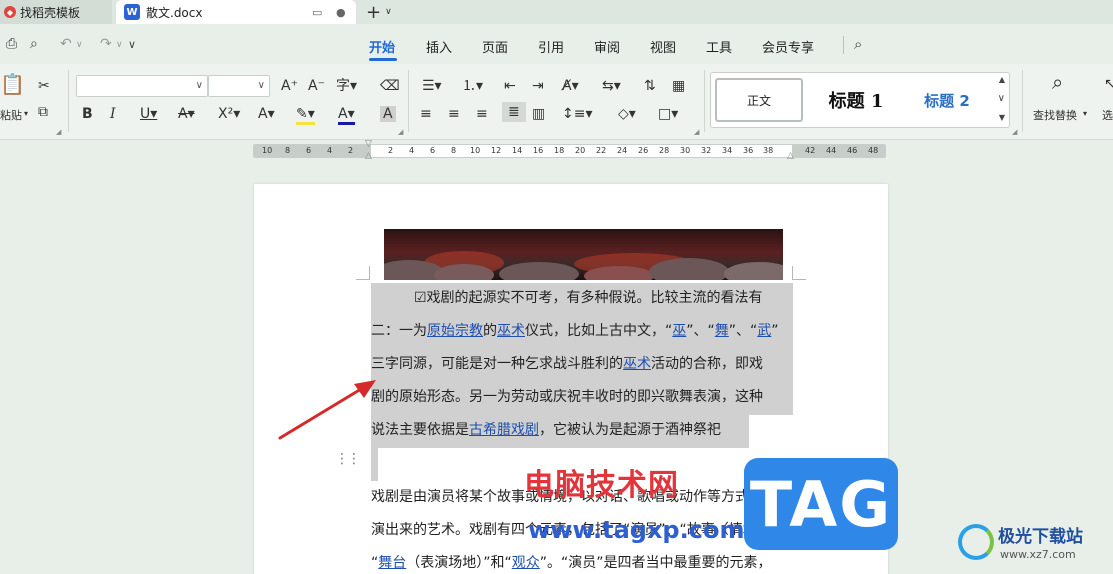 The width and height of the screenshot is (1113, 574). Describe the element at coordinates (526, 563) in the screenshot. I see `hyperlink-audience: 观众` at that location.